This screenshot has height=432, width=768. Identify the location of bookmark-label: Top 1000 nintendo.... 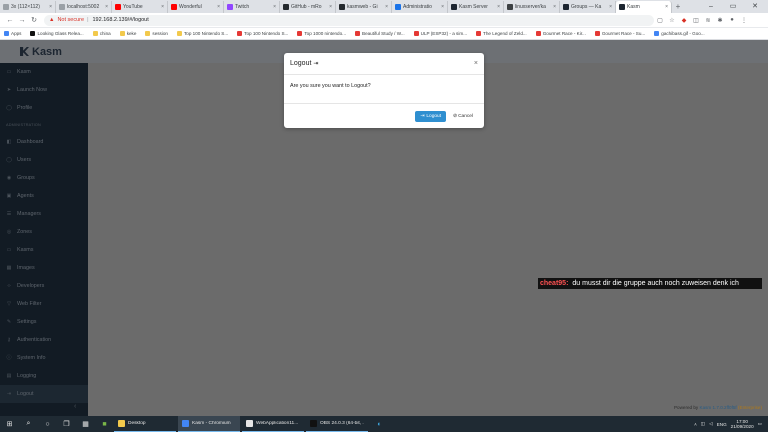
(325, 33).